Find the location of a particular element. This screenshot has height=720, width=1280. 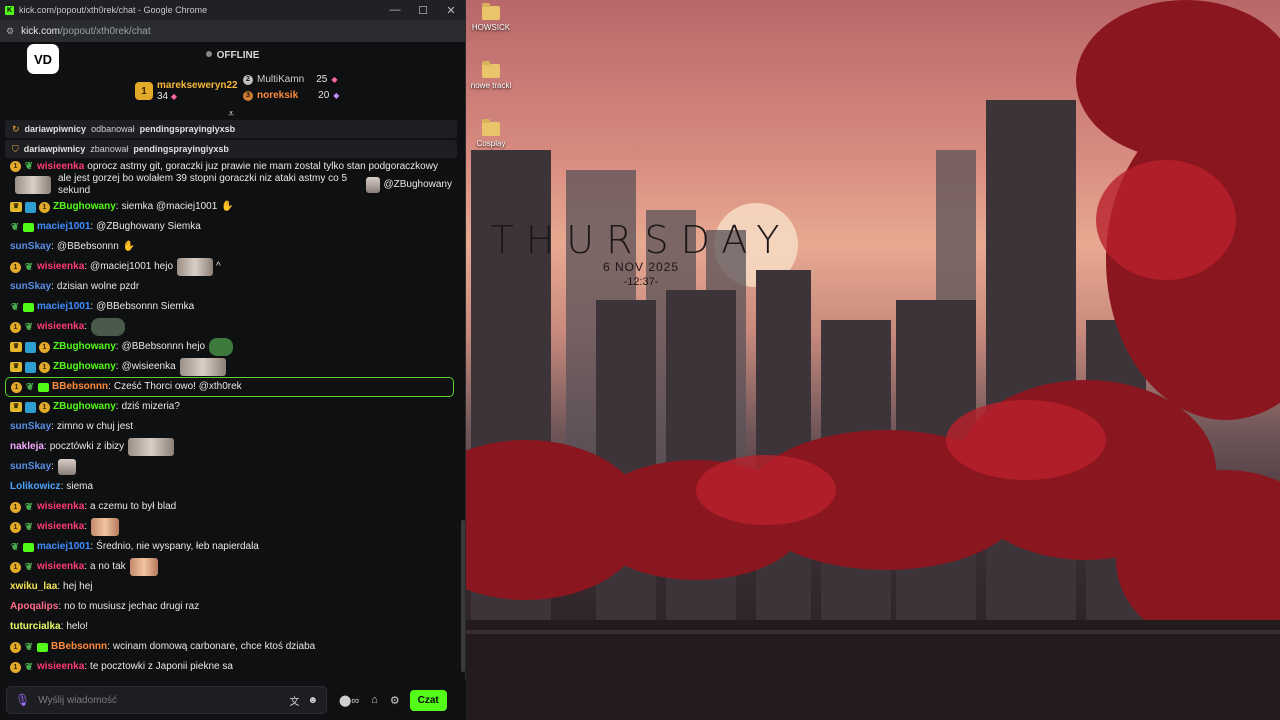

minimize-button: — is located at coordinates (395, 10).